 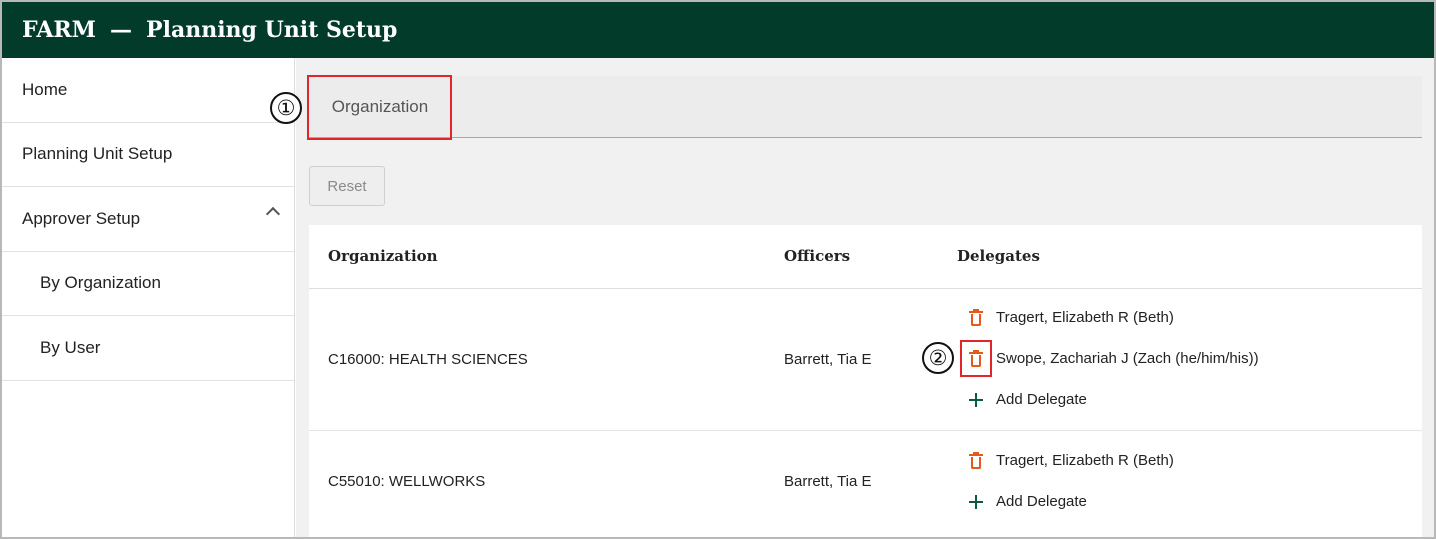 I want to click on sidebar-item-by-user: By User, so click(x=148, y=348).